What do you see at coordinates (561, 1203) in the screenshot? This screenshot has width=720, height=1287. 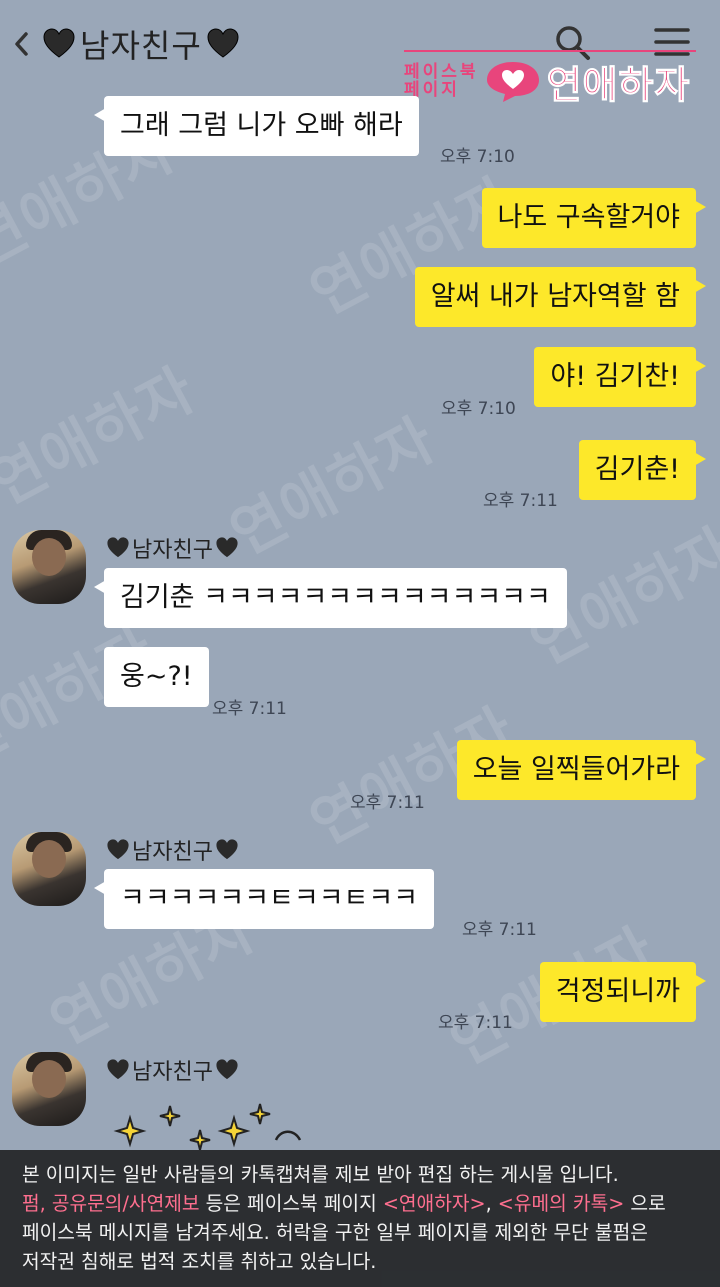 I see `notice-page-link: <유메의 카톡>` at bounding box center [561, 1203].